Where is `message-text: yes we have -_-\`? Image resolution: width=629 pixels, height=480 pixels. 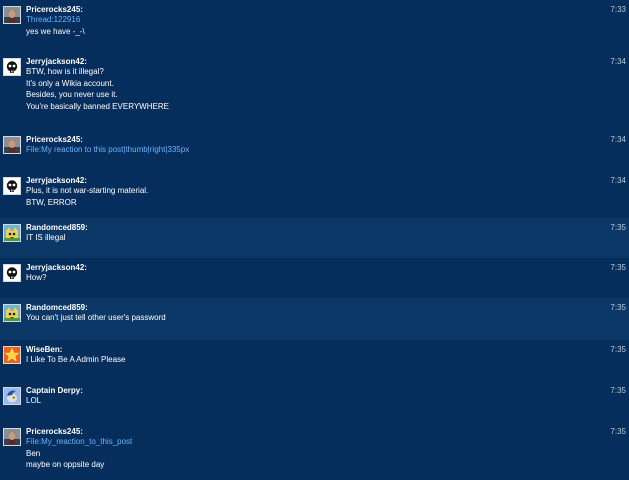 message-text: yes we have -_-\ is located at coordinates (55, 31).